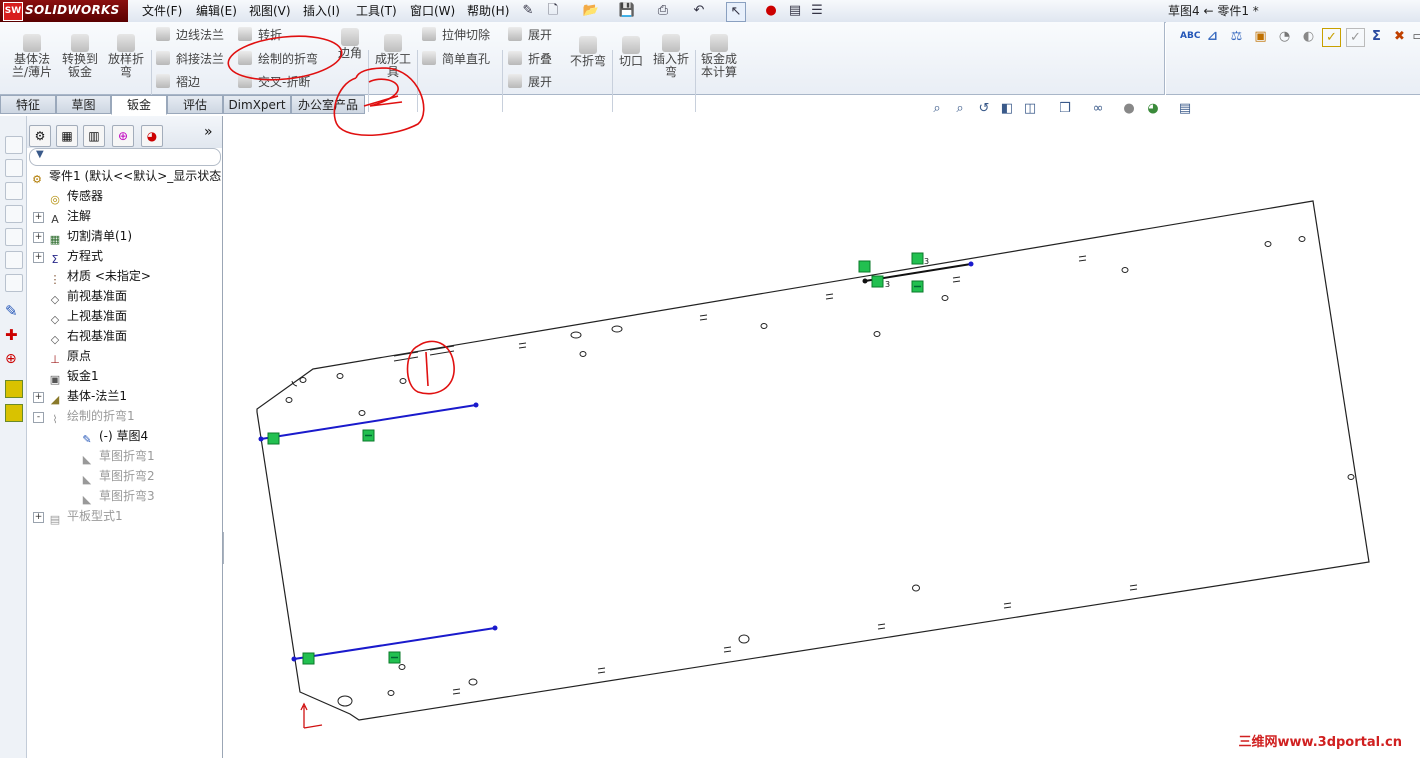 The image size is (1420, 758). Describe the element at coordinates (385, 92) in the screenshot. I see `markup-number-two` at that location.